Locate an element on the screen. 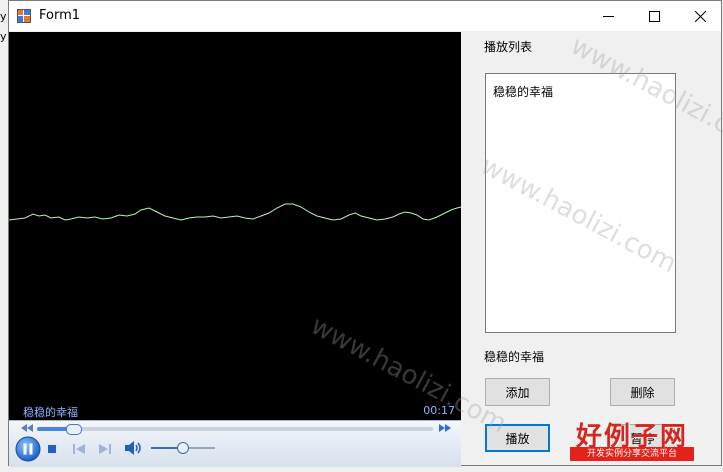  site-badge: 好例子网 开发实例分享交流平台 is located at coordinates (632, 440).